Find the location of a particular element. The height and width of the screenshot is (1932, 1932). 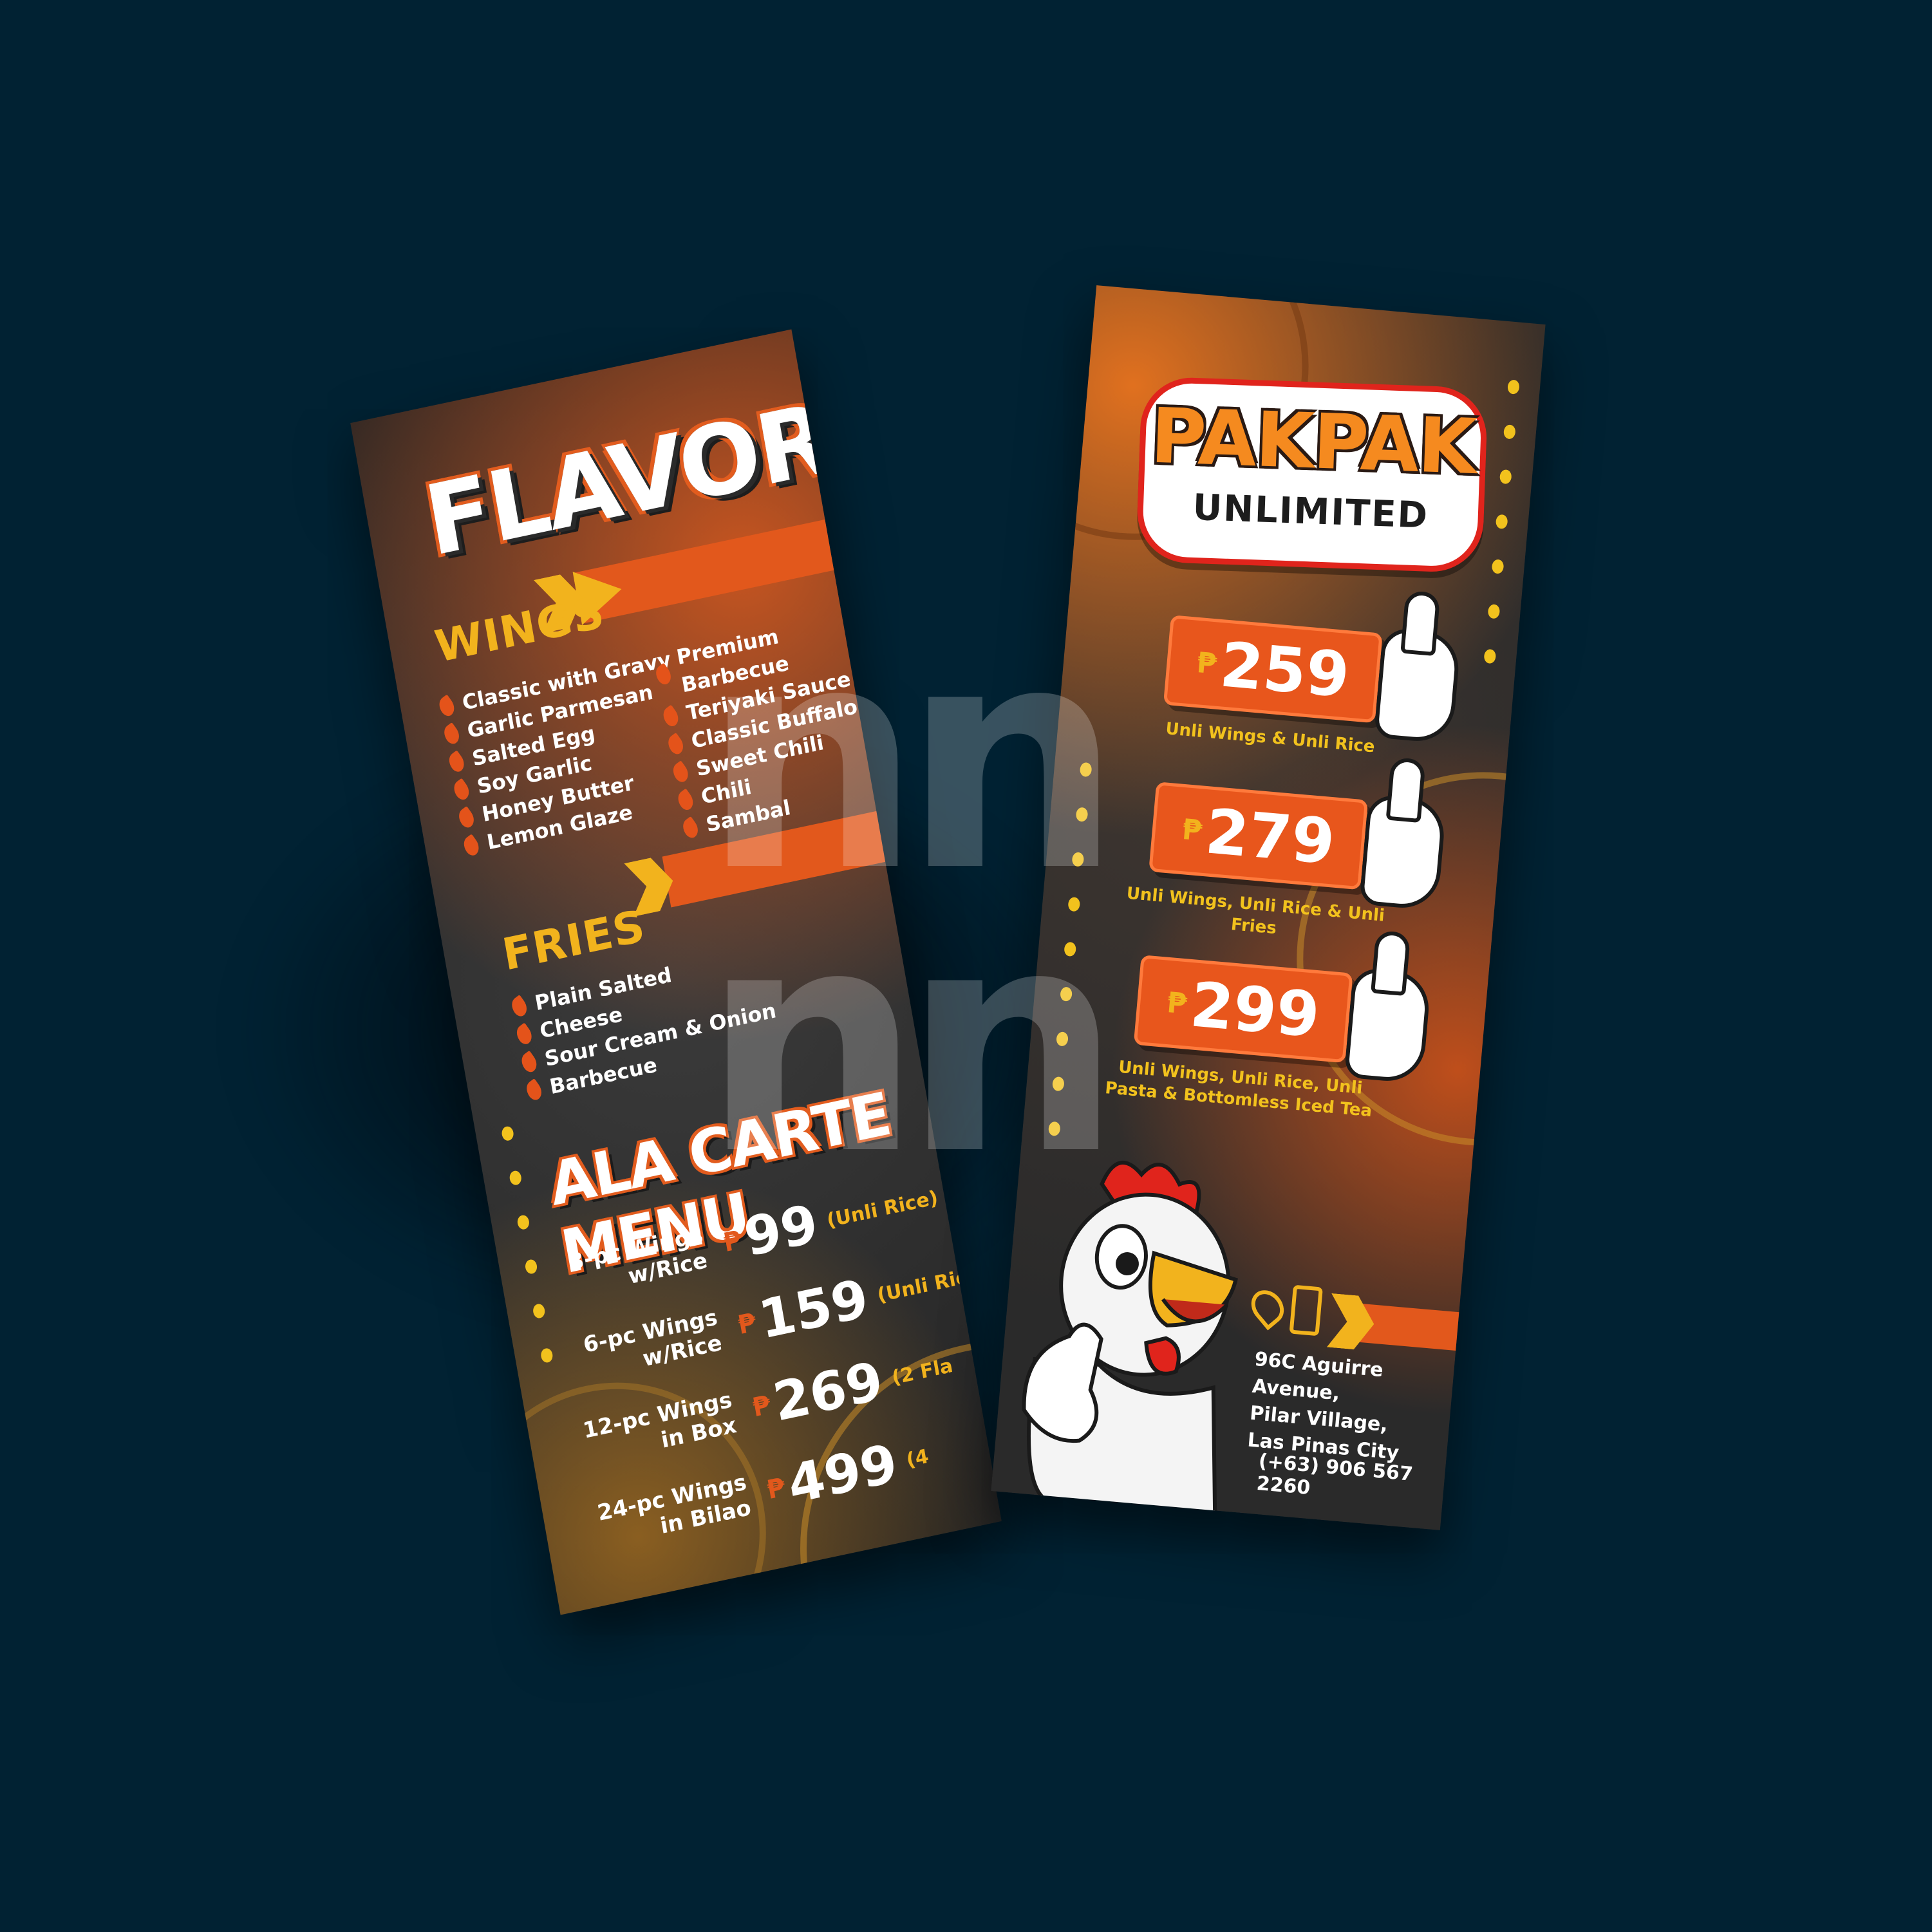

ala-carte-label: 6-pc Wings w/Rice is located at coordinates (652, 1338).